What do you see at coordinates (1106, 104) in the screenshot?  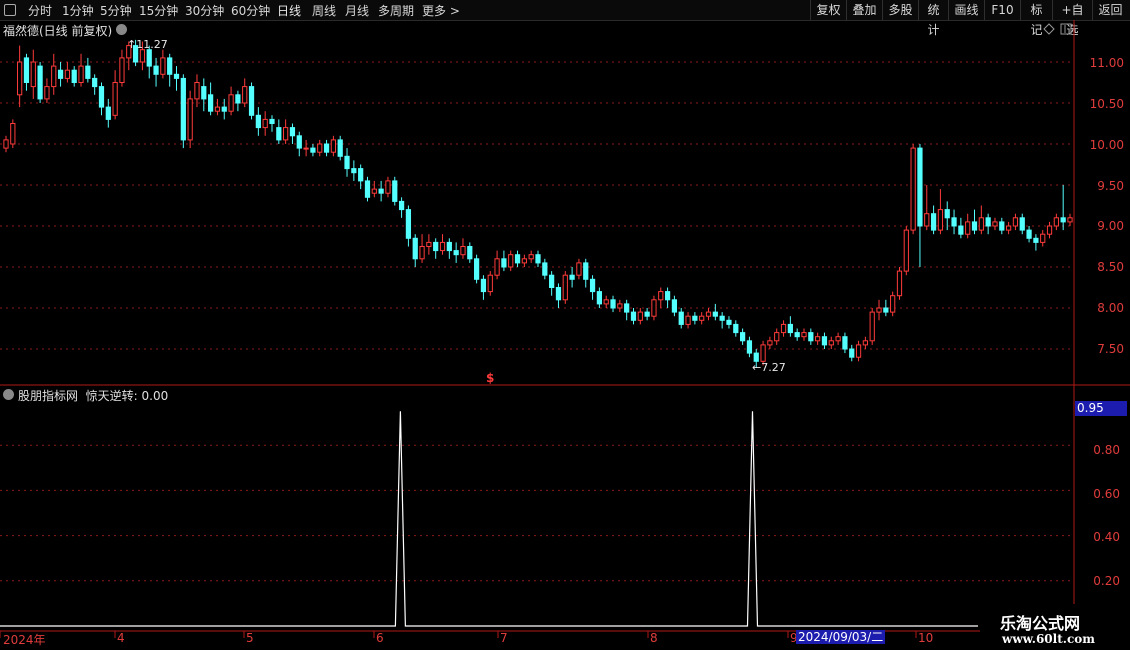 I see `y-tick-label: 10.50` at bounding box center [1106, 104].